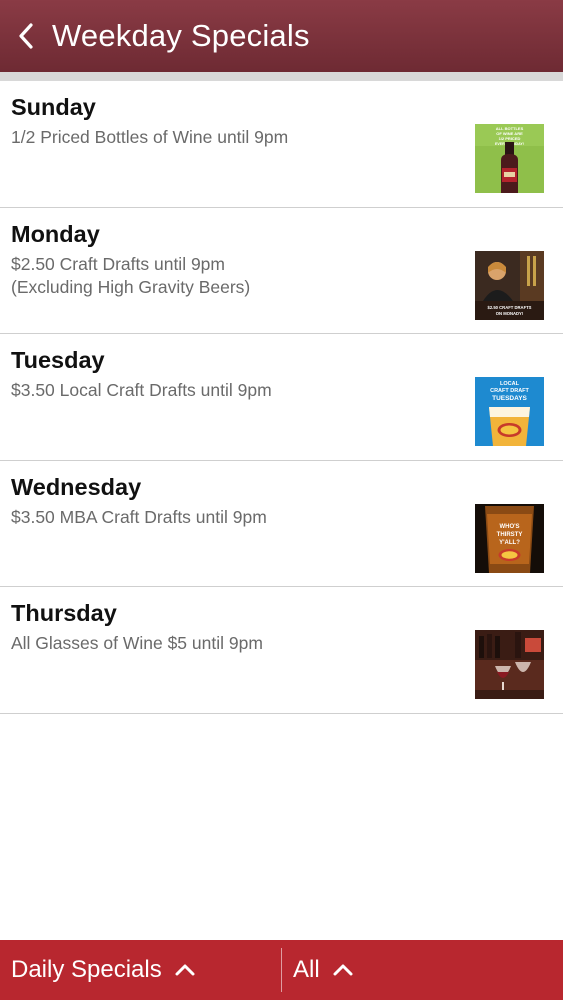 The height and width of the screenshot is (1000, 563). Describe the element at coordinates (509, 285) in the screenshot. I see `bartender-promo-image: $2.50 CRAFT DRAFTS ON MONADY!` at that location.